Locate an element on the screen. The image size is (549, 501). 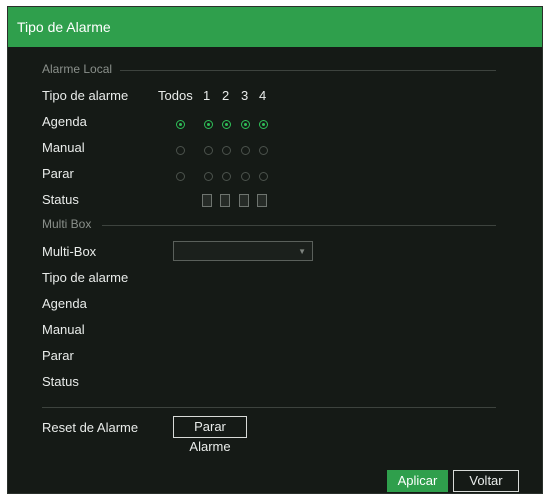
stop-3-radio is located at coordinates (245, 176).